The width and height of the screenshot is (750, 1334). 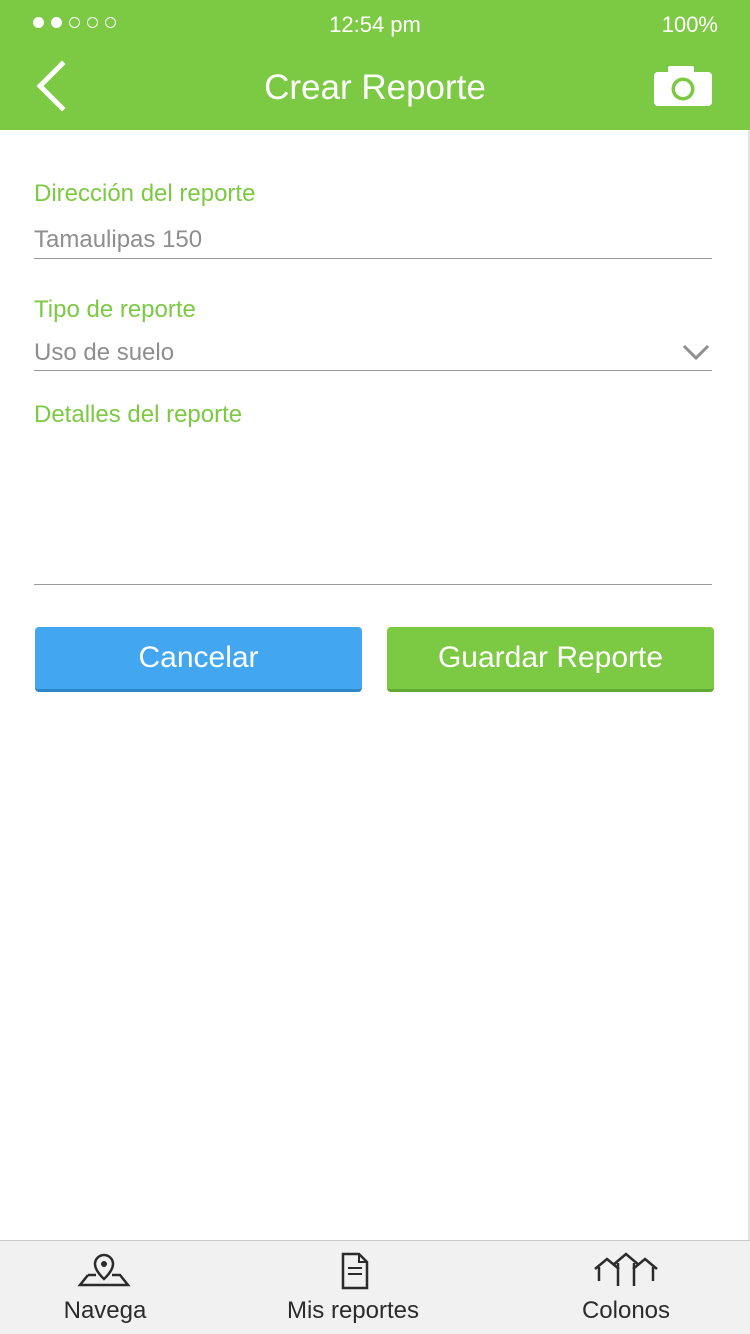 What do you see at coordinates (118, 240) in the screenshot?
I see `address-input: Tamaulipas 150` at bounding box center [118, 240].